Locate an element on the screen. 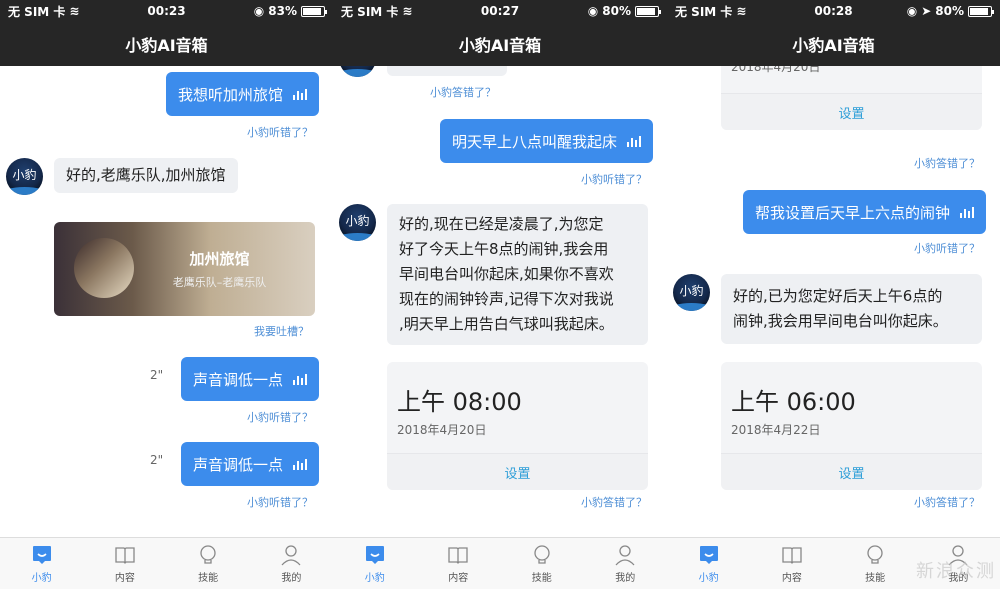  status-bar: 无 SIM 卡 ≋ 00:27 ◉ 80% is located at coordinates (500, 11).